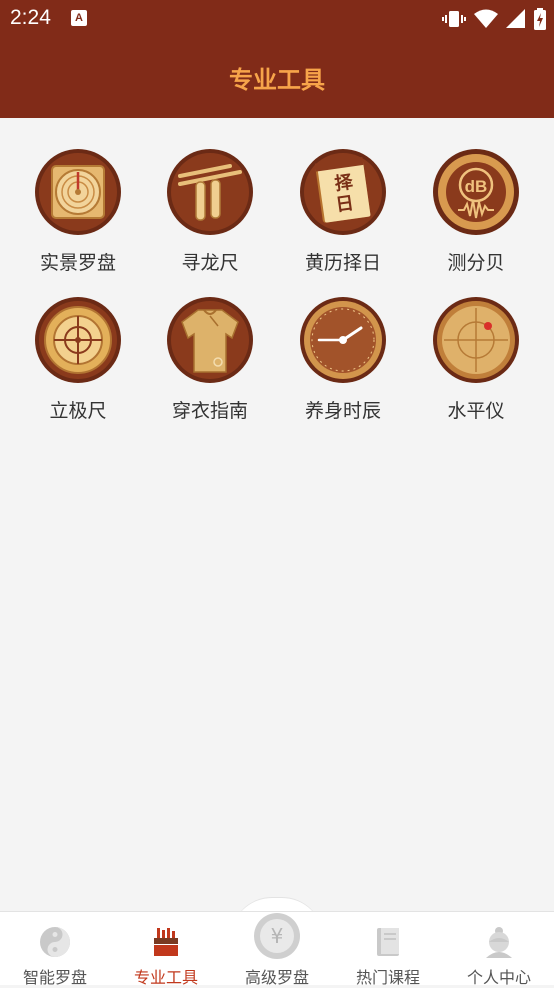 Image resolution: width=554 pixels, height=988 pixels. I want to click on tab-smart-compass: 智能罗盘, so click(55, 949).